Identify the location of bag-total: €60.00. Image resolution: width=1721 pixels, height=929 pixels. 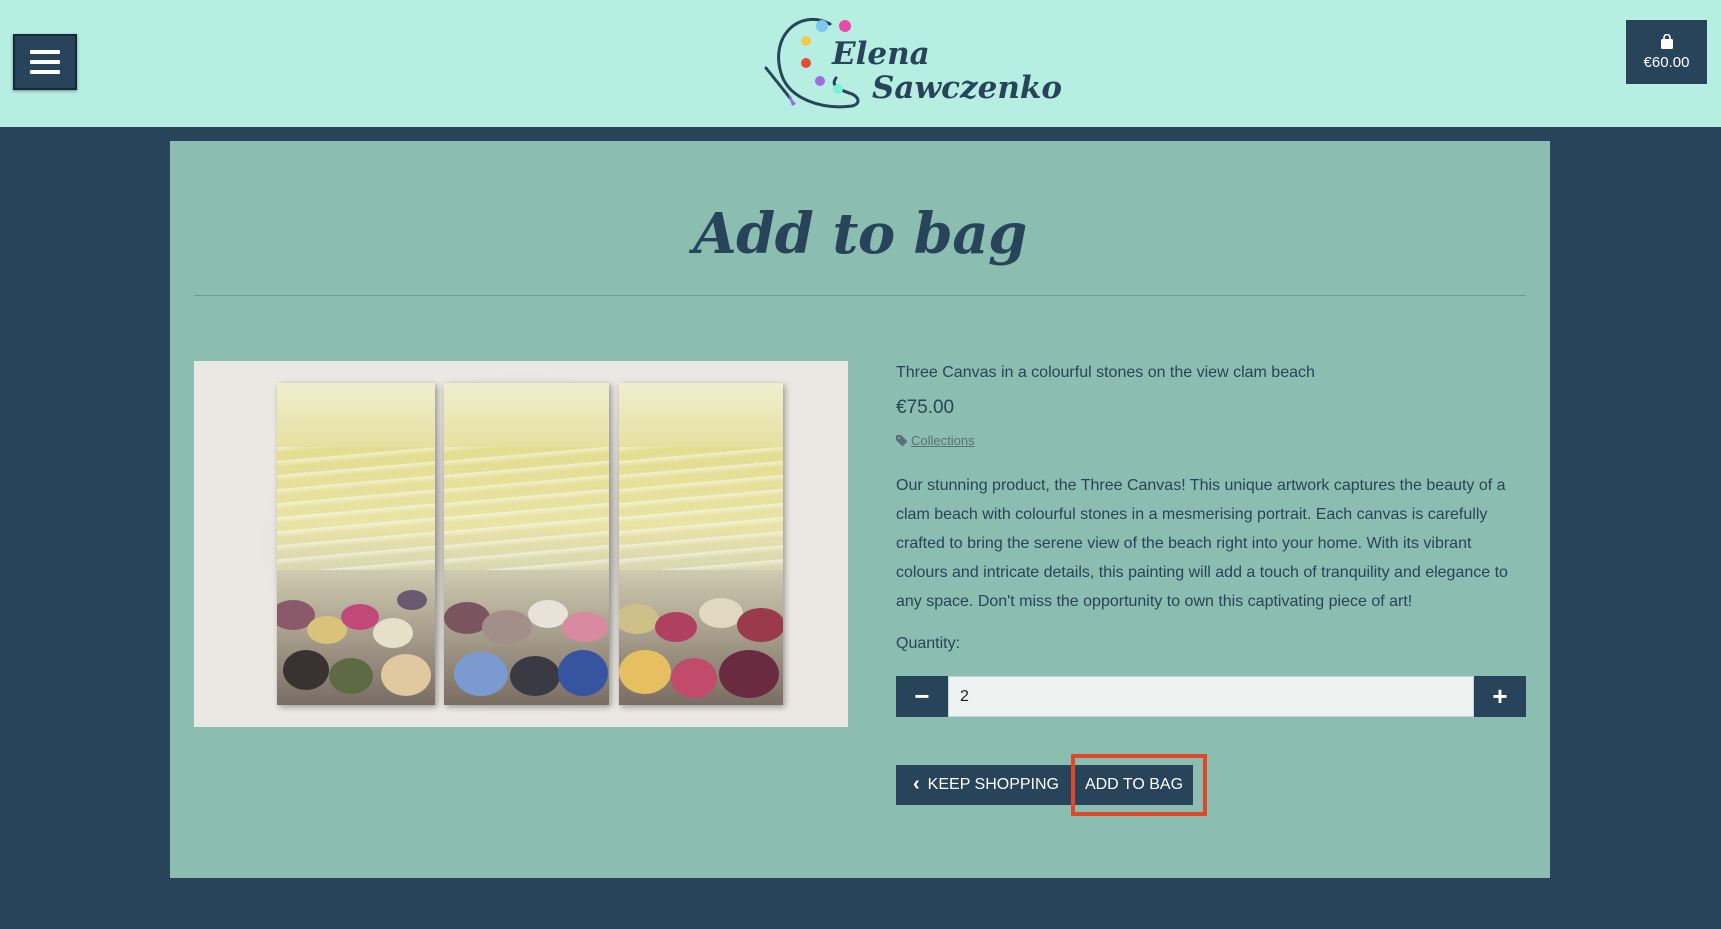
(1666, 62).